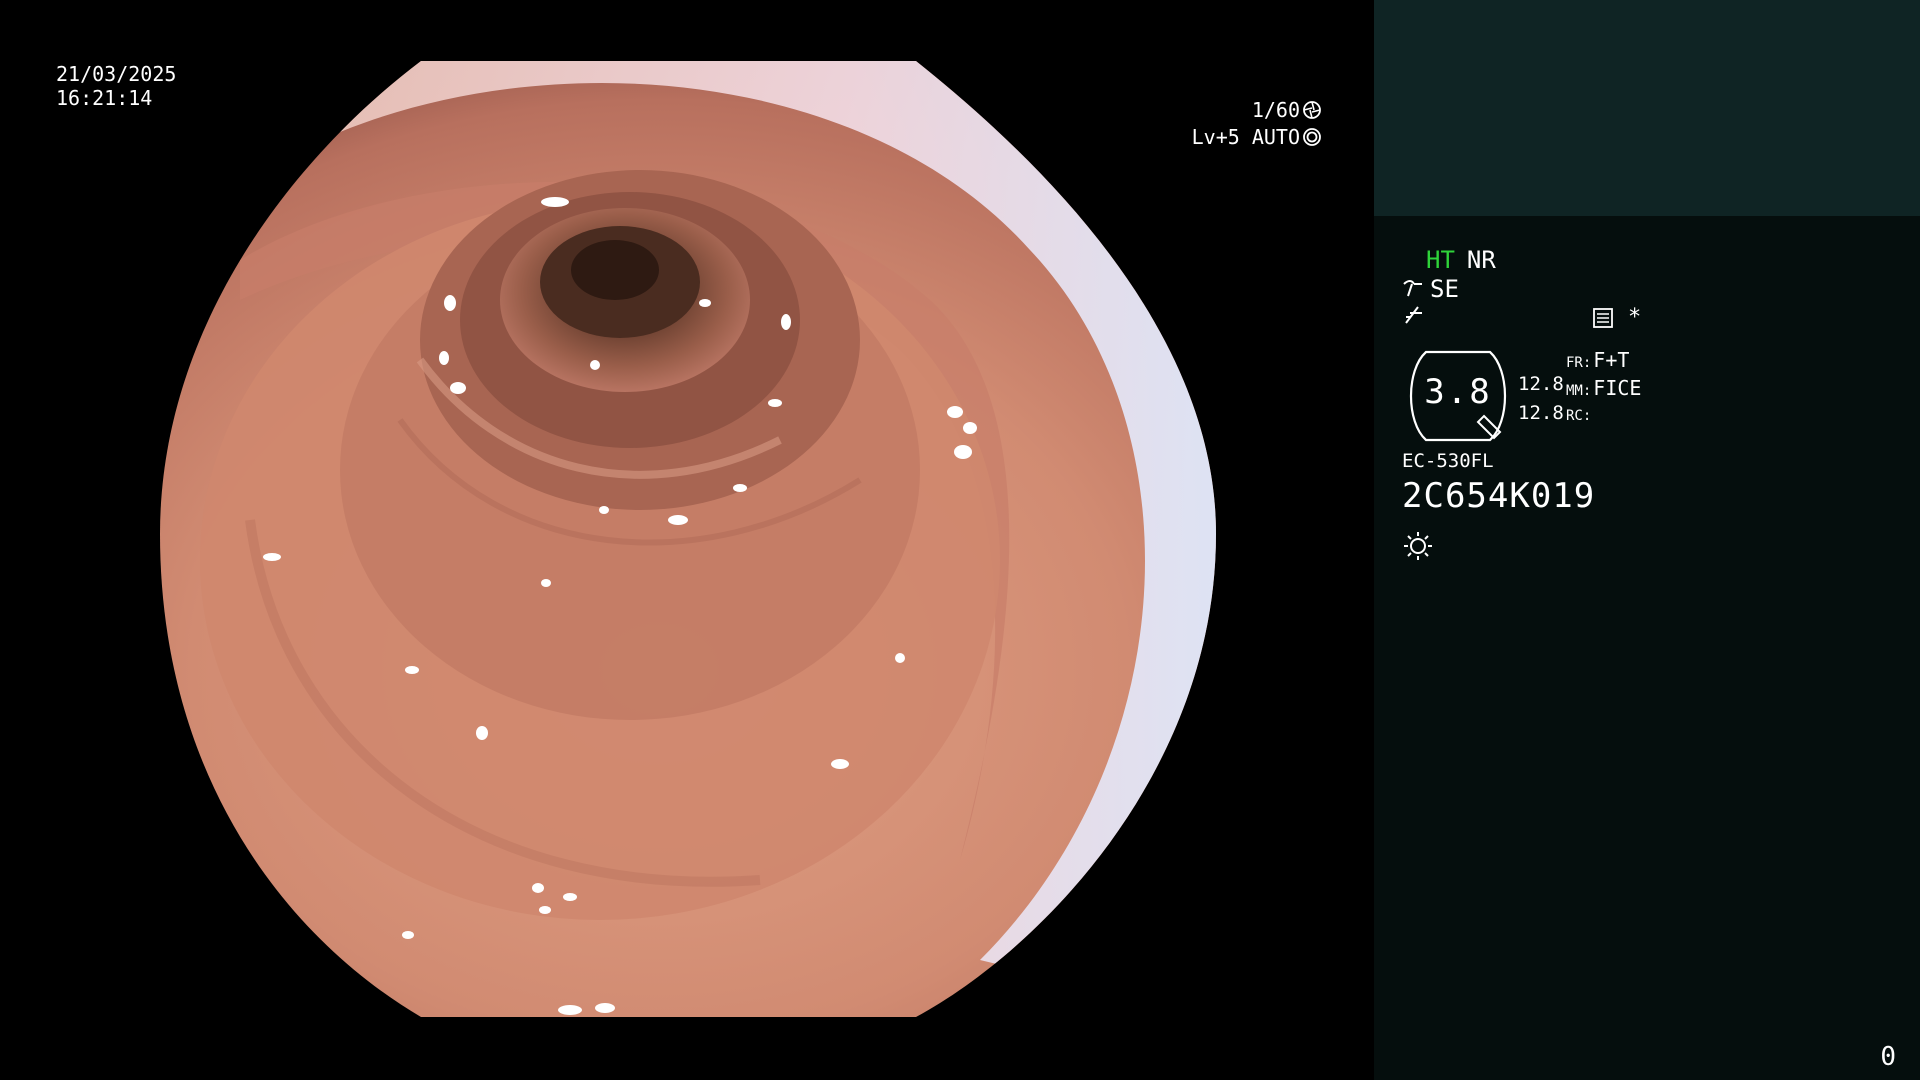  I want to click on fr-label: FR:, so click(1579, 363).